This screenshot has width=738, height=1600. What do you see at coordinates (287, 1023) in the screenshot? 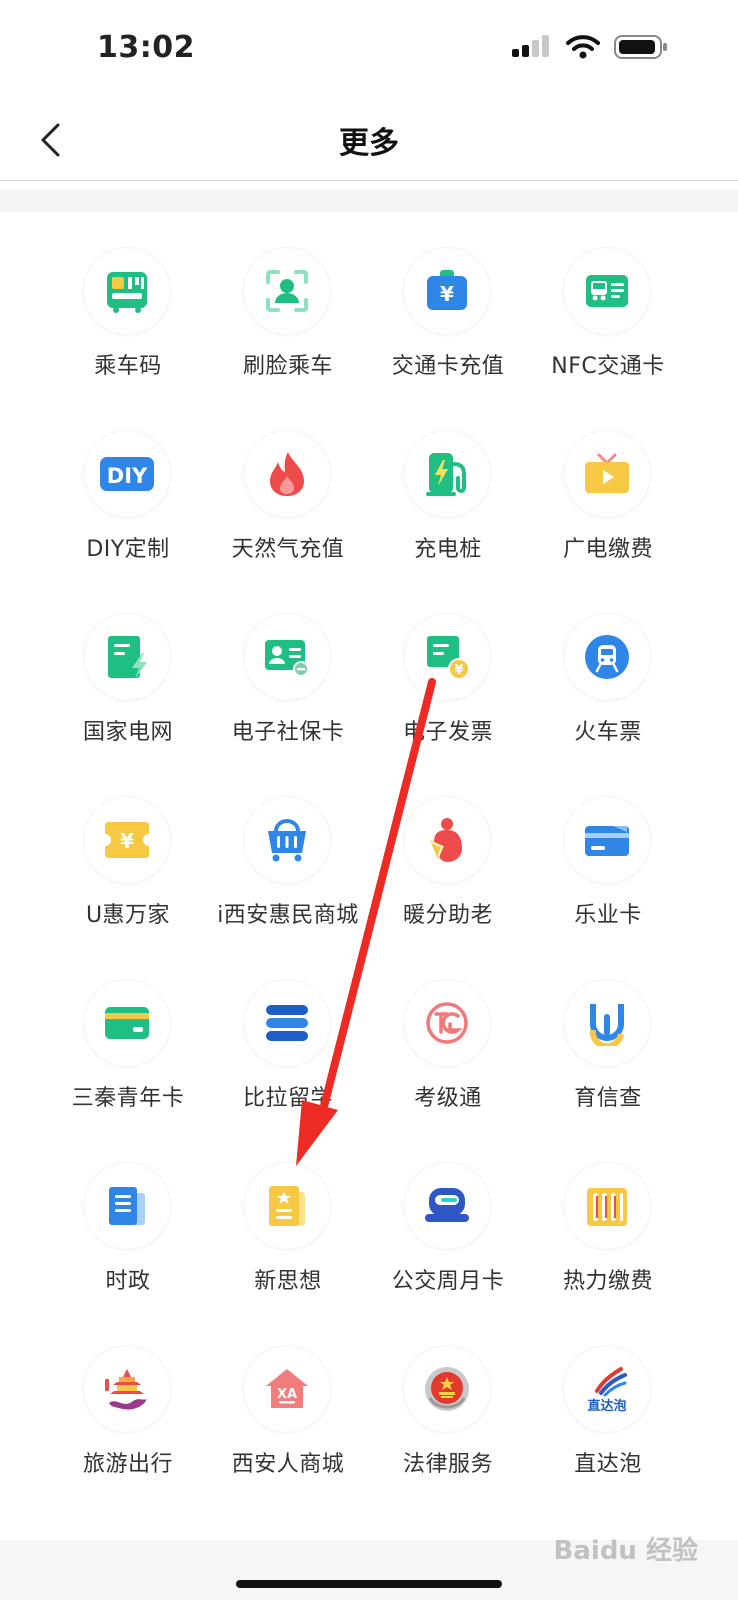
I see `stack-icon` at bounding box center [287, 1023].